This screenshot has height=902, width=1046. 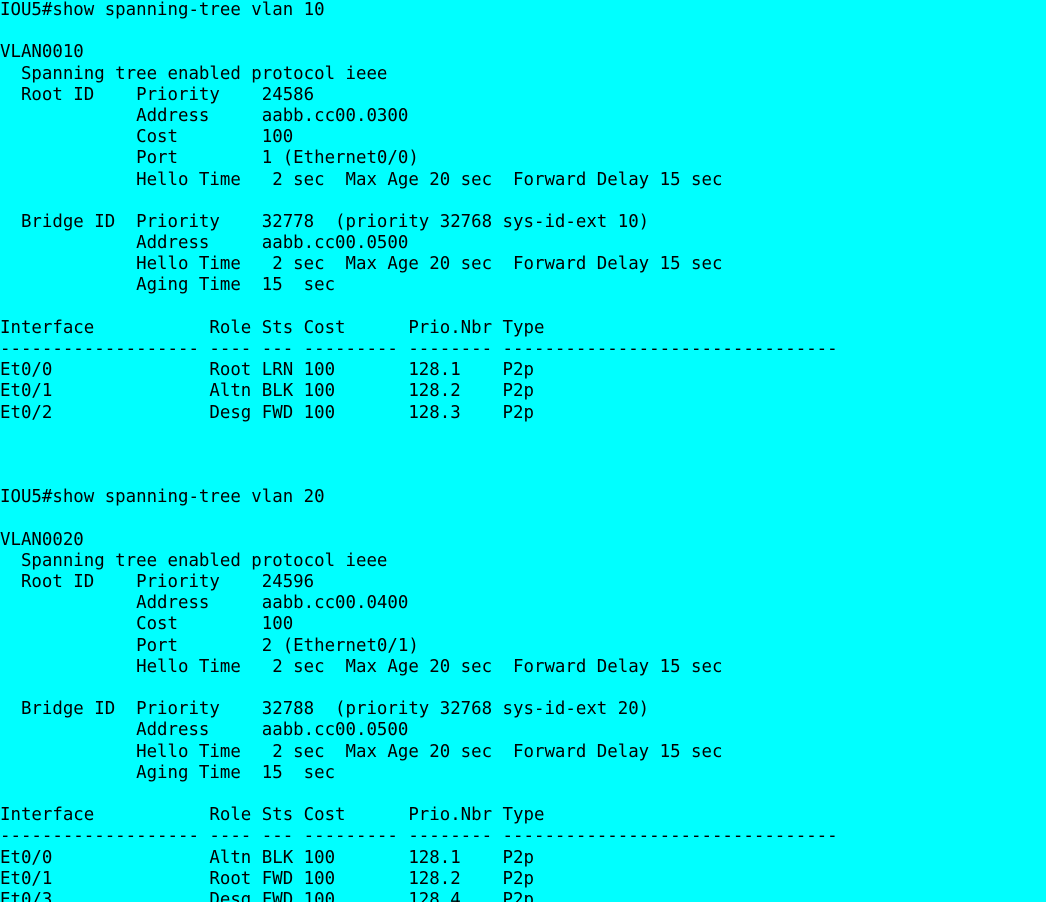 What do you see at coordinates (162, 10) in the screenshot?
I see `command-prompt-line: IOU5#show spanning-tree vlan 10` at bounding box center [162, 10].